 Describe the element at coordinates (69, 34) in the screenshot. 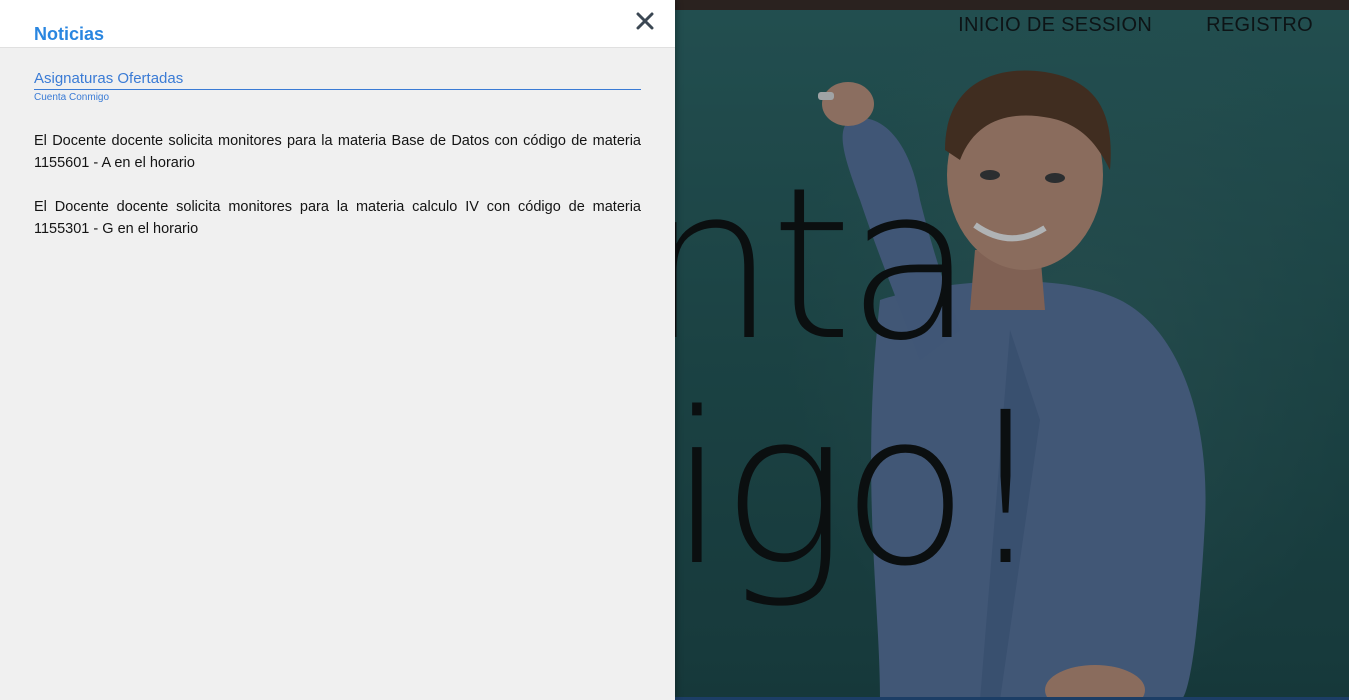

I see `panel-title: Noticias` at that location.